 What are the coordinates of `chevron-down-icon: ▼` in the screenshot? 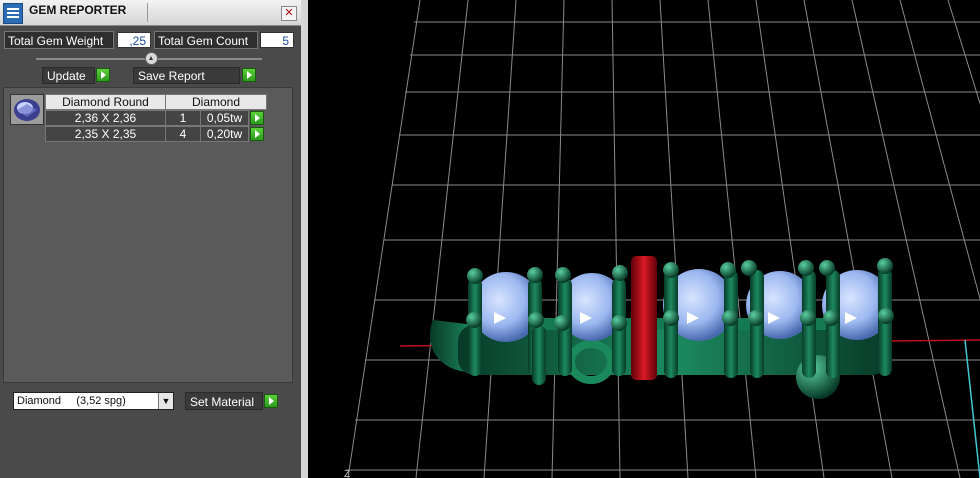 It's located at (165, 401).